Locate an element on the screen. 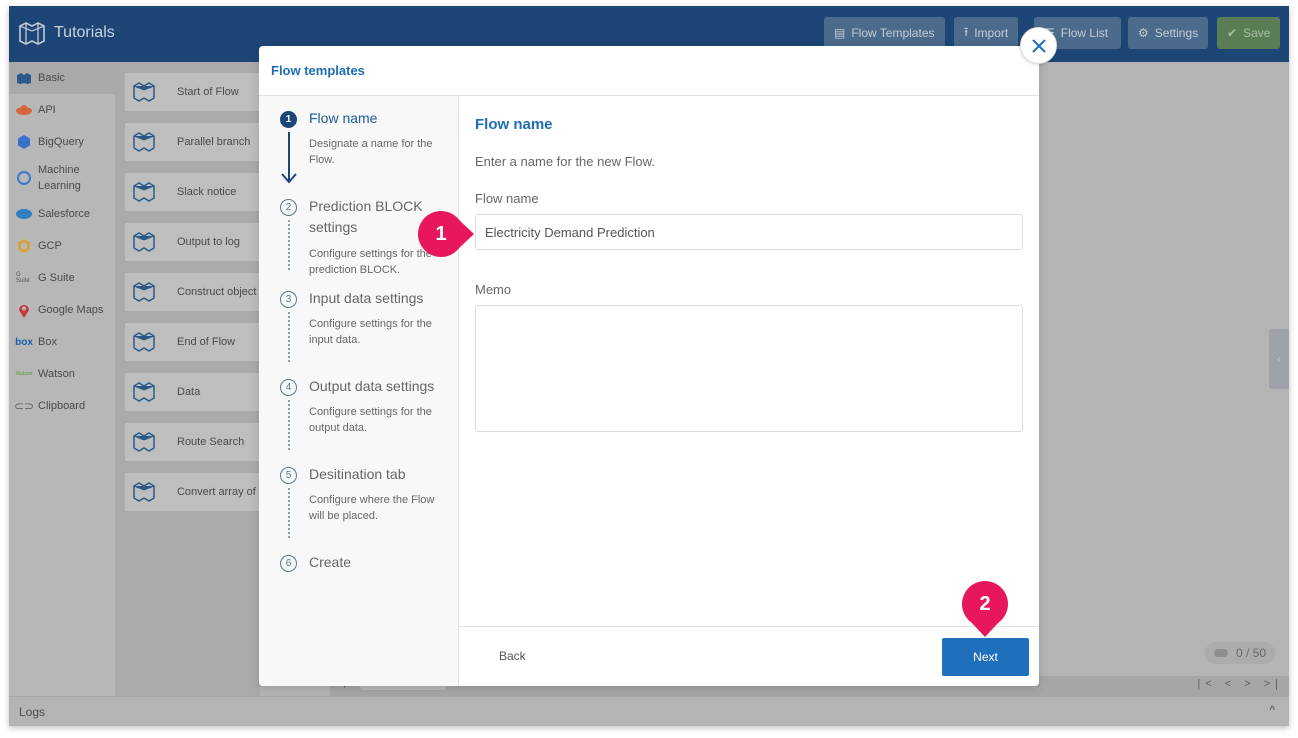 The width and height of the screenshot is (1298, 738). category-label: Salesforce is located at coordinates (64, 214).